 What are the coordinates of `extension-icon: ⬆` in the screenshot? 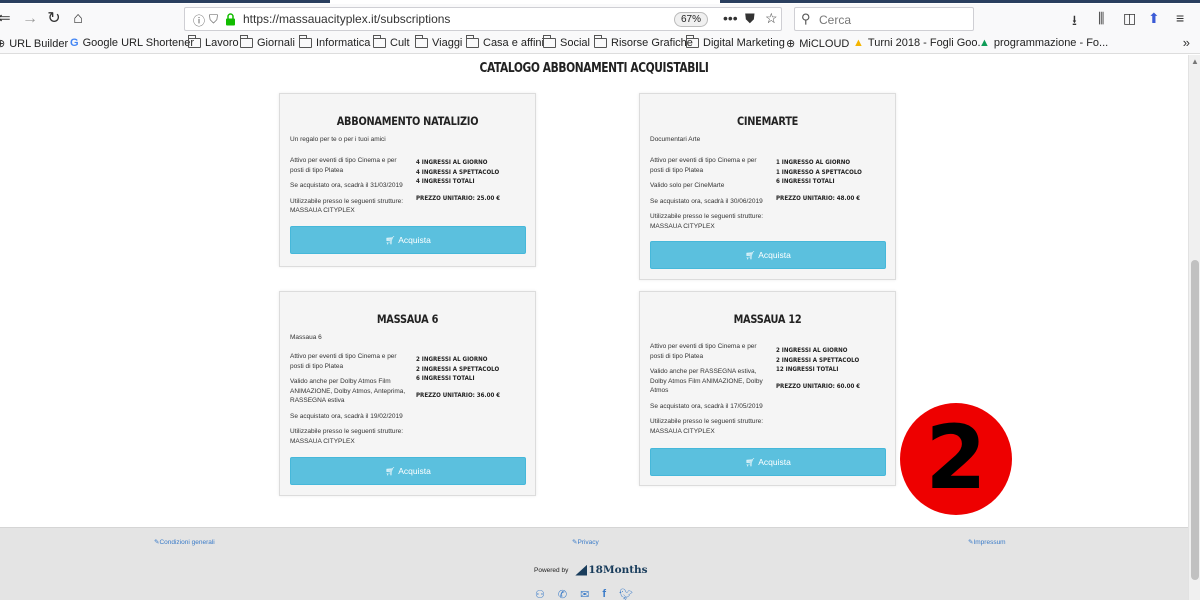 It's located at (1154, 18).